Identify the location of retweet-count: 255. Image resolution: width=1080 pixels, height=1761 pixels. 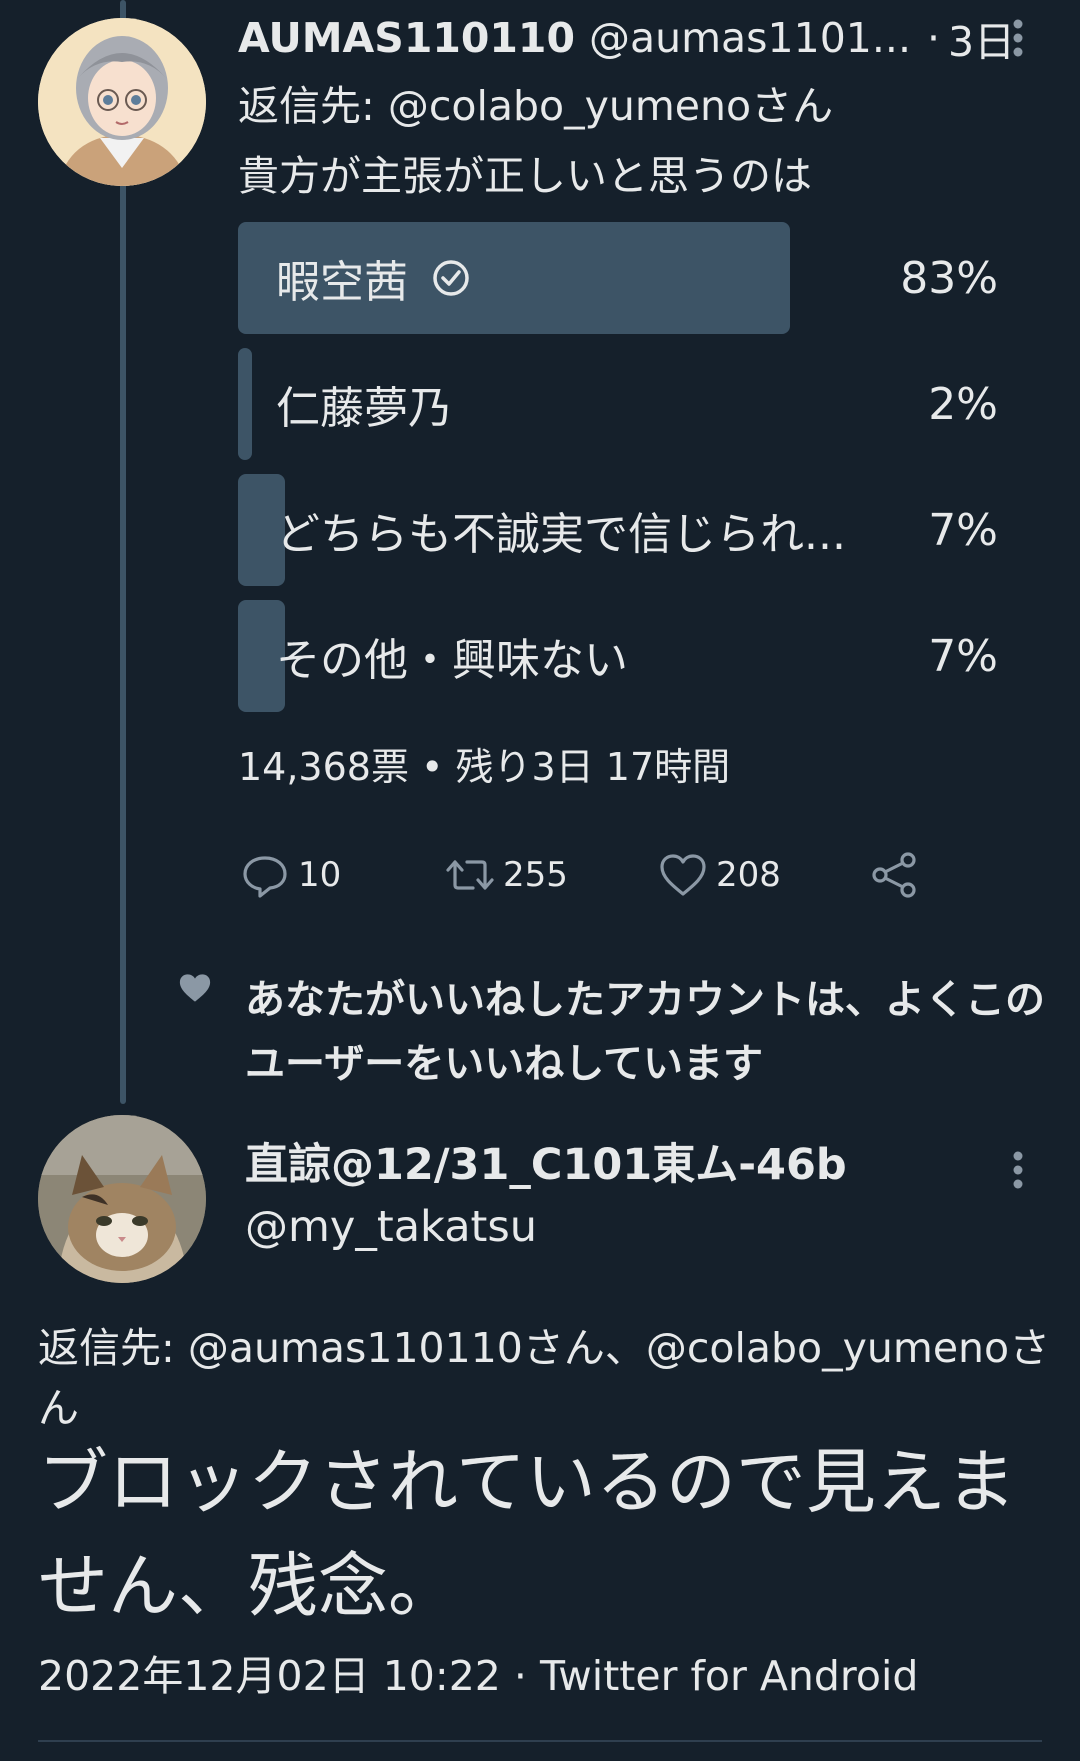
(535, 875).